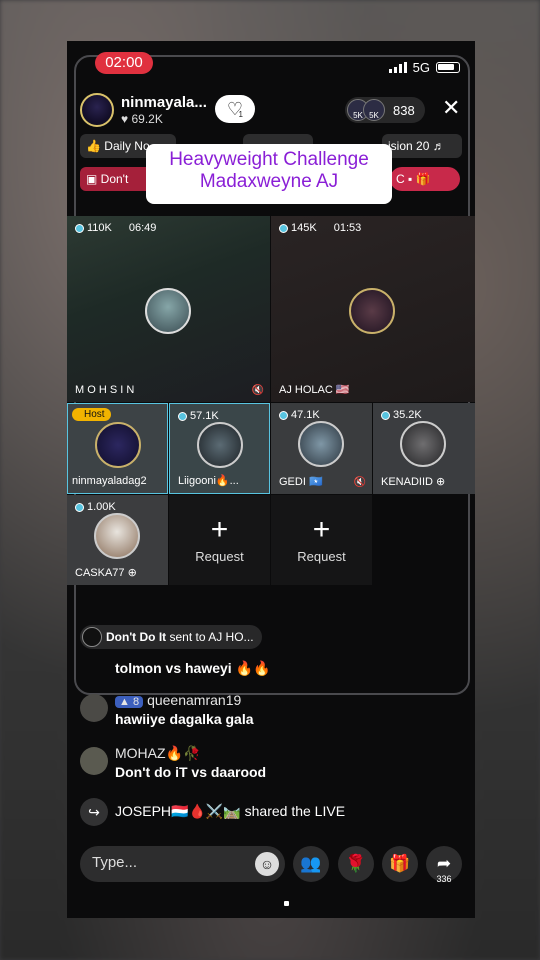  What do you see at coordinates (100, 573) in the screenshot?
I see `guest-name-text: CASKA77` at bounding box center [100, 573].